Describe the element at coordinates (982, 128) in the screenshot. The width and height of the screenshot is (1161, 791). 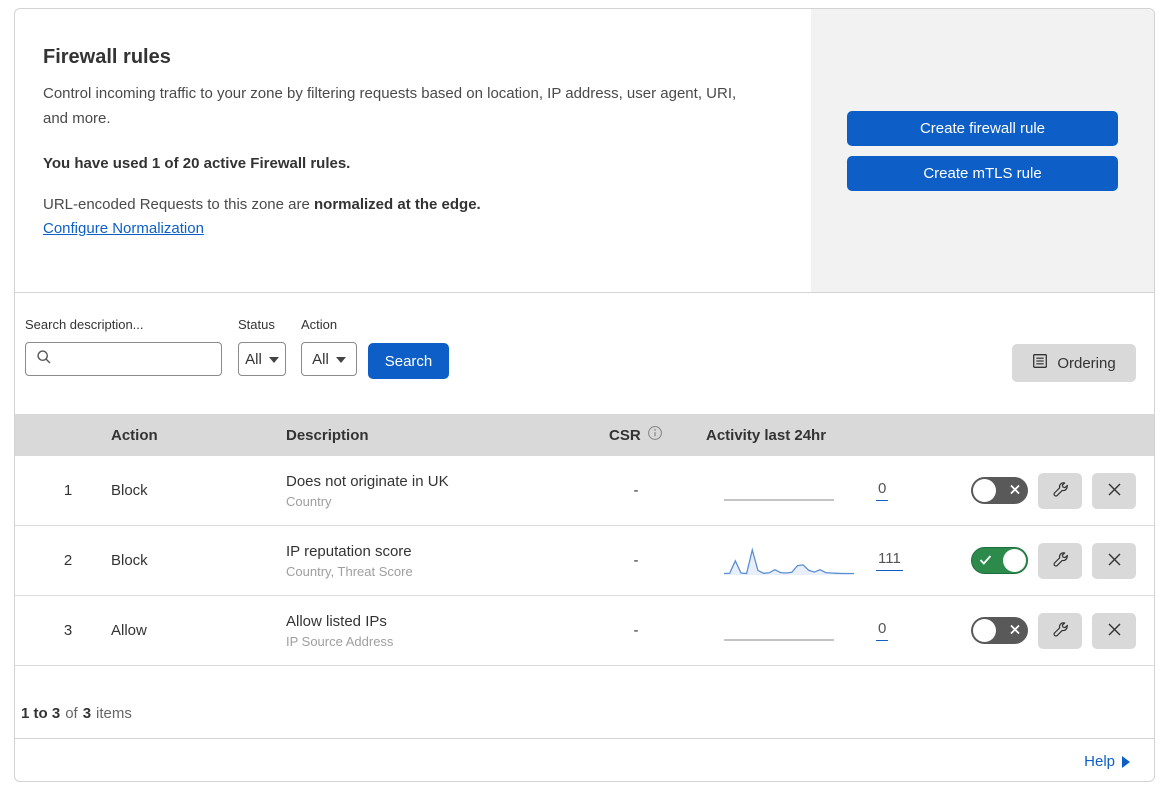
I see `create-firewall-rule-button: Create firewall rule` at that location.